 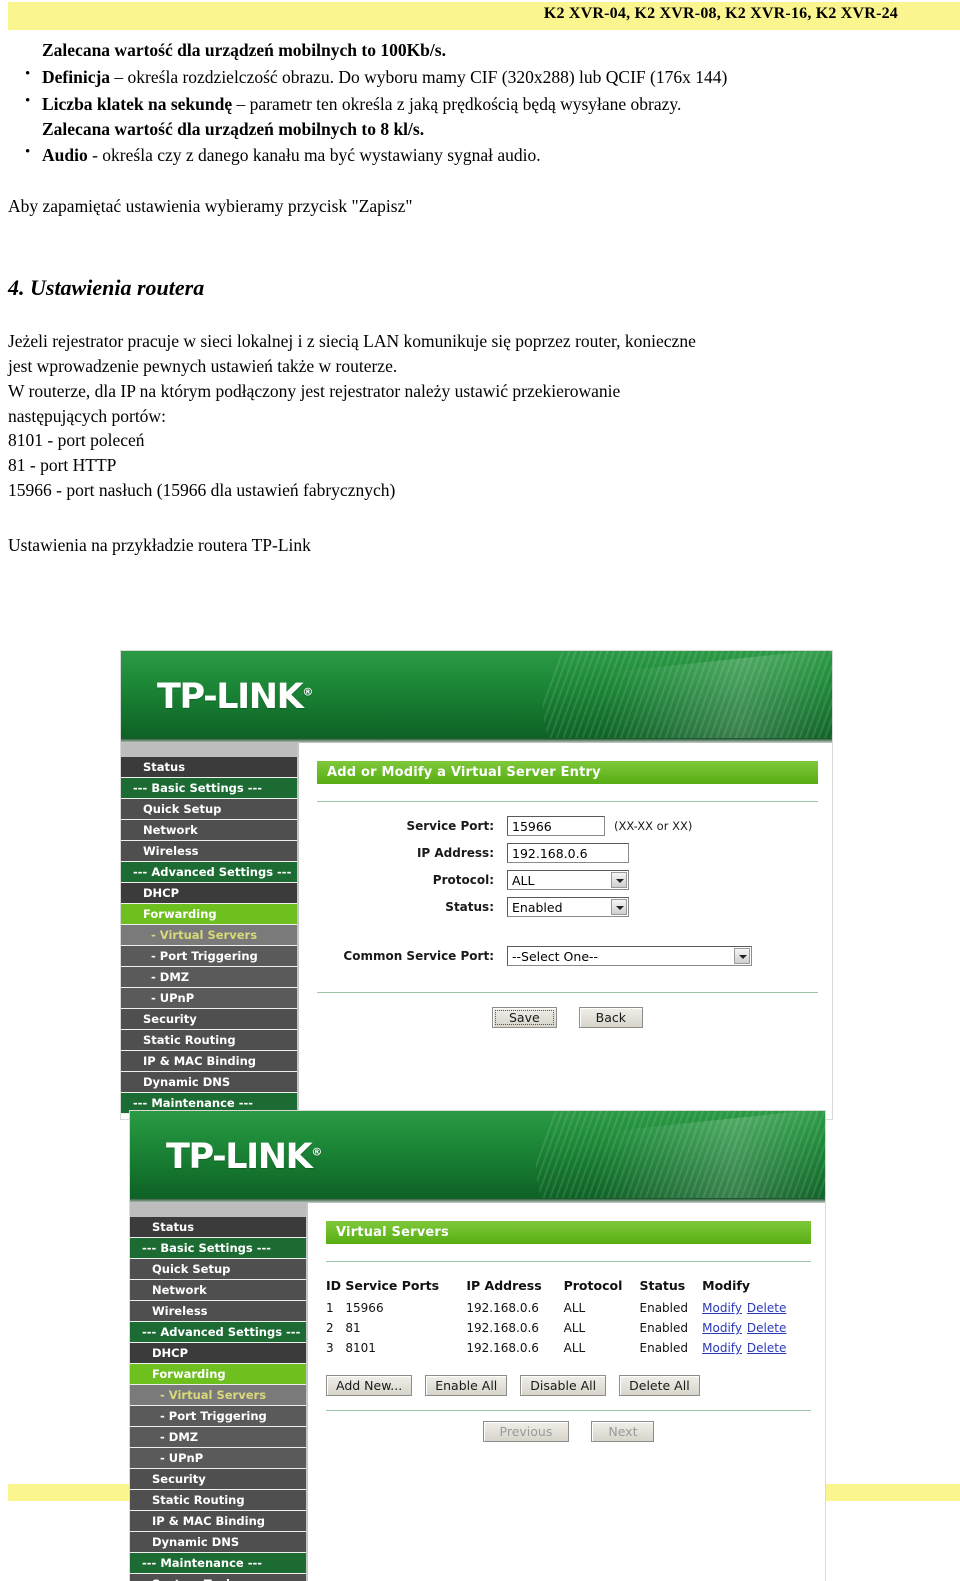 I want to click on next-button: Next, so click(x=623, y=1431).